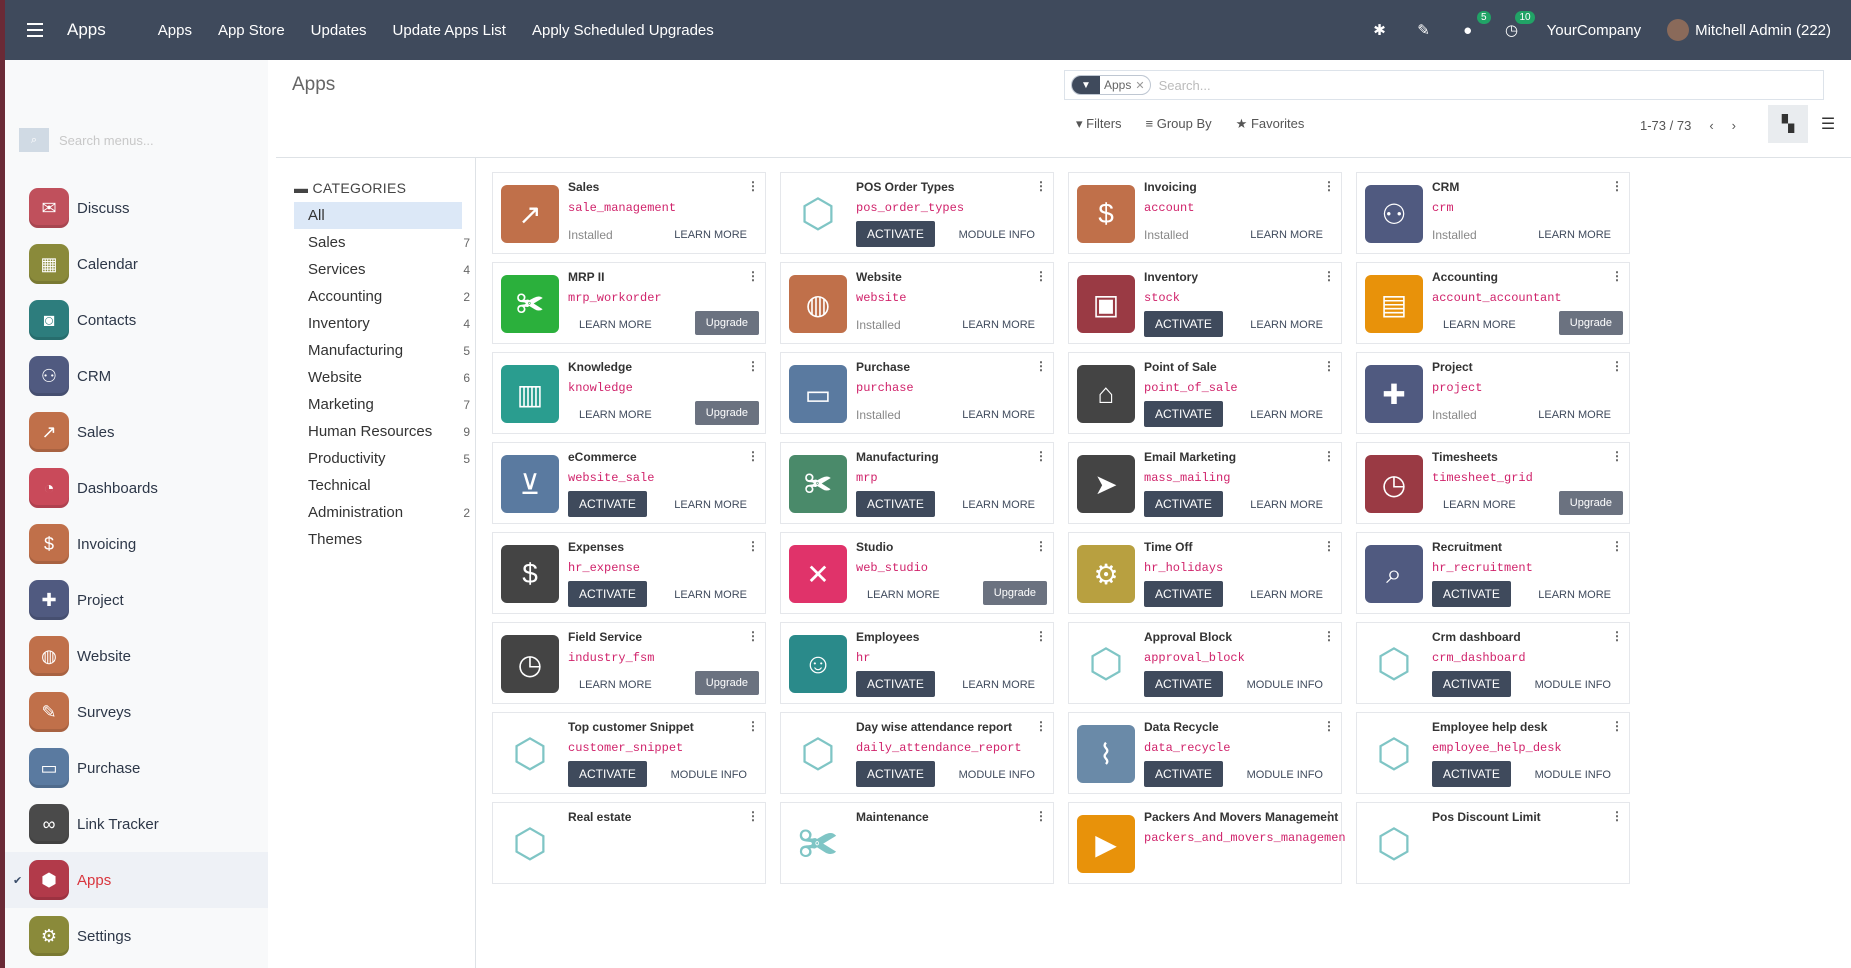 The height and width of the screenshot is (968, 1851). What do you see at coordinates (136, 488) in the screenshot?
I see `sidebar-item-dashboards: ◔ Dashboards` at bounding box center [136, 488].